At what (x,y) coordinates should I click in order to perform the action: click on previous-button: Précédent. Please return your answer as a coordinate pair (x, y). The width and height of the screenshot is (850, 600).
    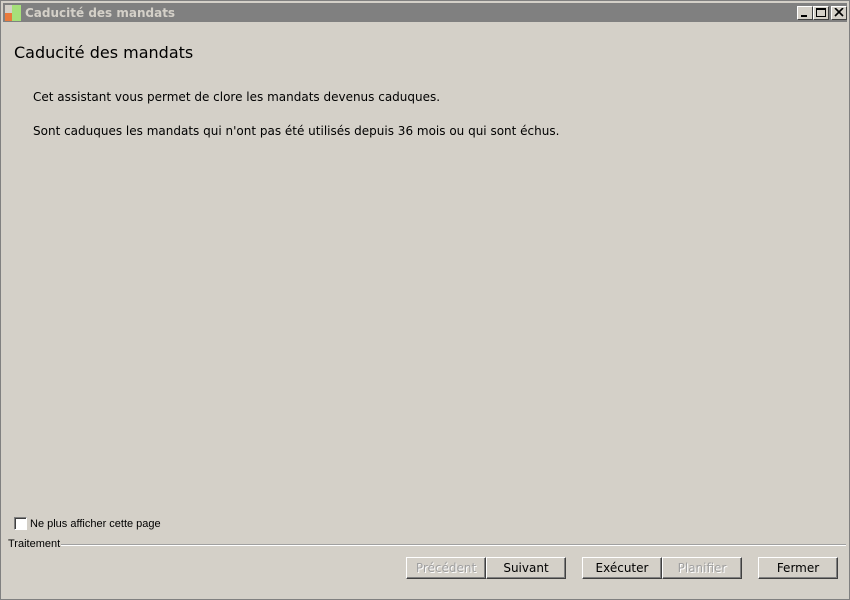
    Looking at the image, I should click on (446, 568).